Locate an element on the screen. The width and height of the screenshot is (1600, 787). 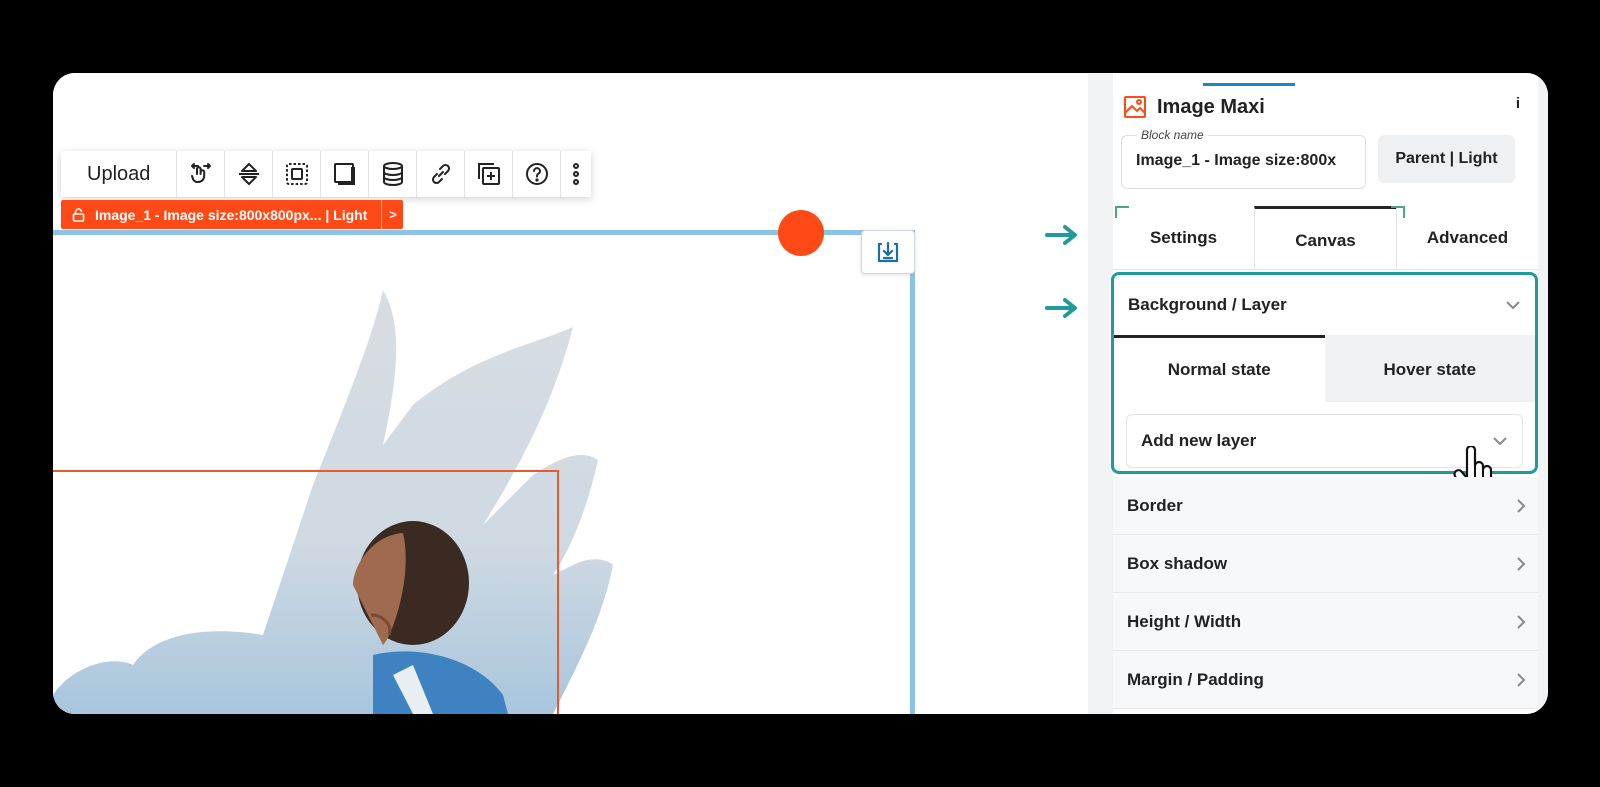
inner-selection-frame is located at coordinates (306, 592).